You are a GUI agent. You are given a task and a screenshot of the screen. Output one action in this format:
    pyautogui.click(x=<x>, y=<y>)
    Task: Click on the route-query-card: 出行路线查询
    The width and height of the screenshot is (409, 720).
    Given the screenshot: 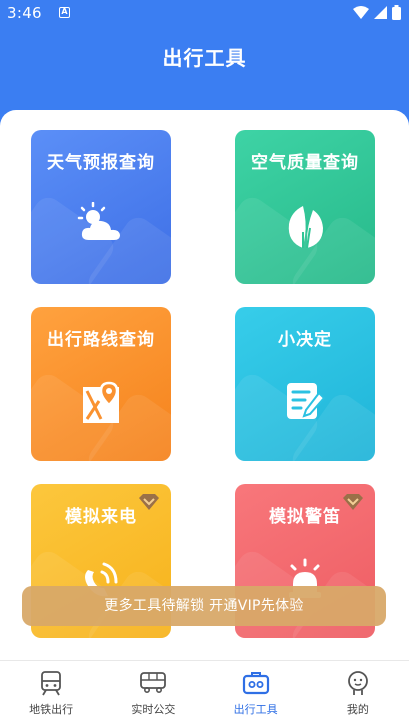 What is the action you would take?
    pyautogui.click(x=101, y=384)
    